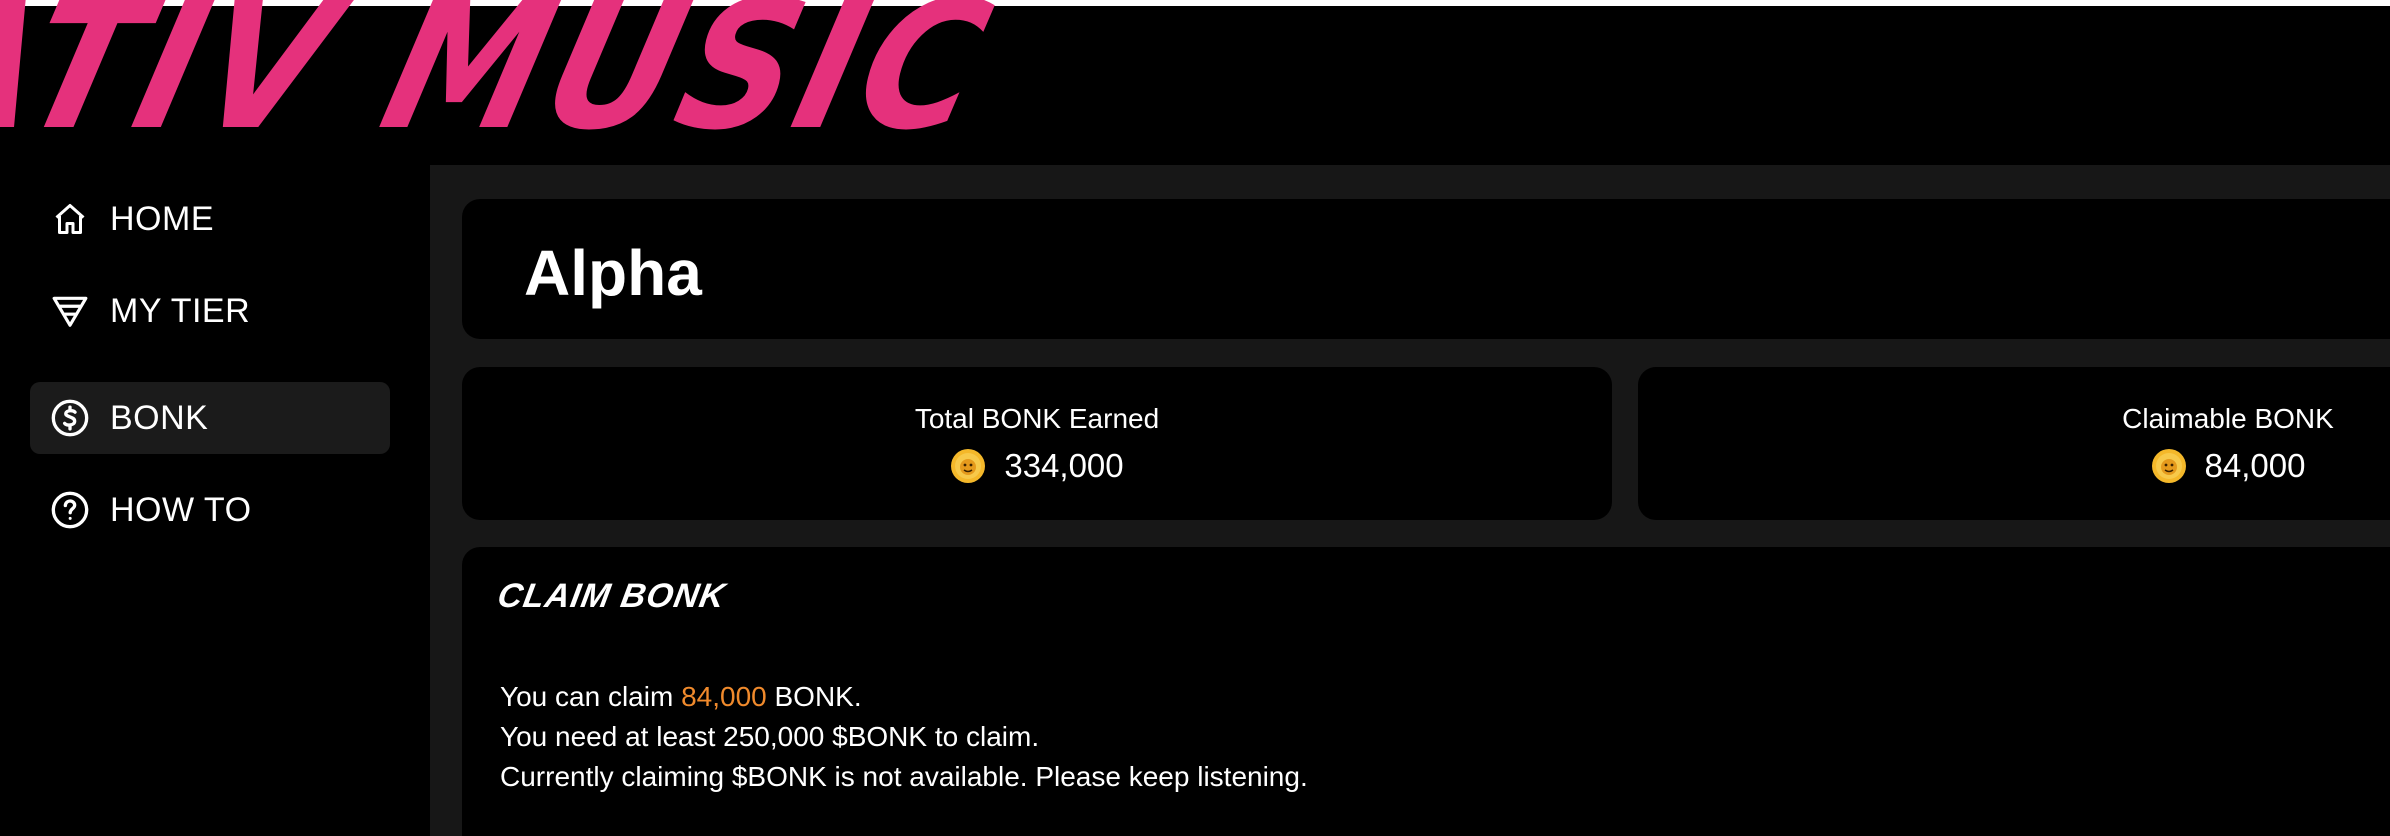 This screenshot has width=2390, height=836. I want to click on sidebar-item-my-tier: MY TIER, so click(210, 311).